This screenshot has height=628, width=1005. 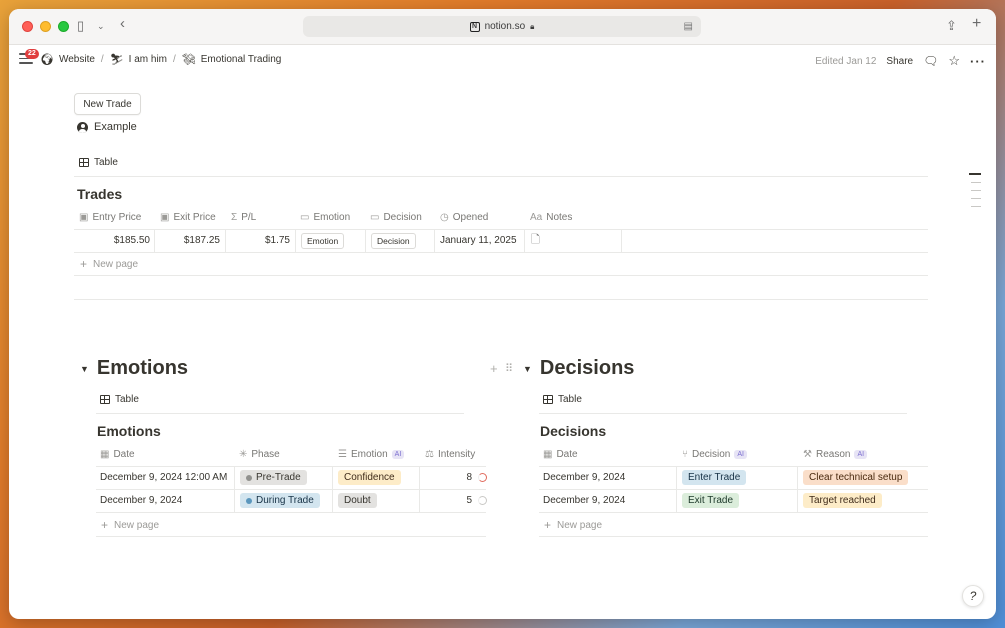 What do you see at coordinates (148, 59) in the screenshot?
I see `breadcrumb-i-am-him: I am him` at bounding box center [148, 59].